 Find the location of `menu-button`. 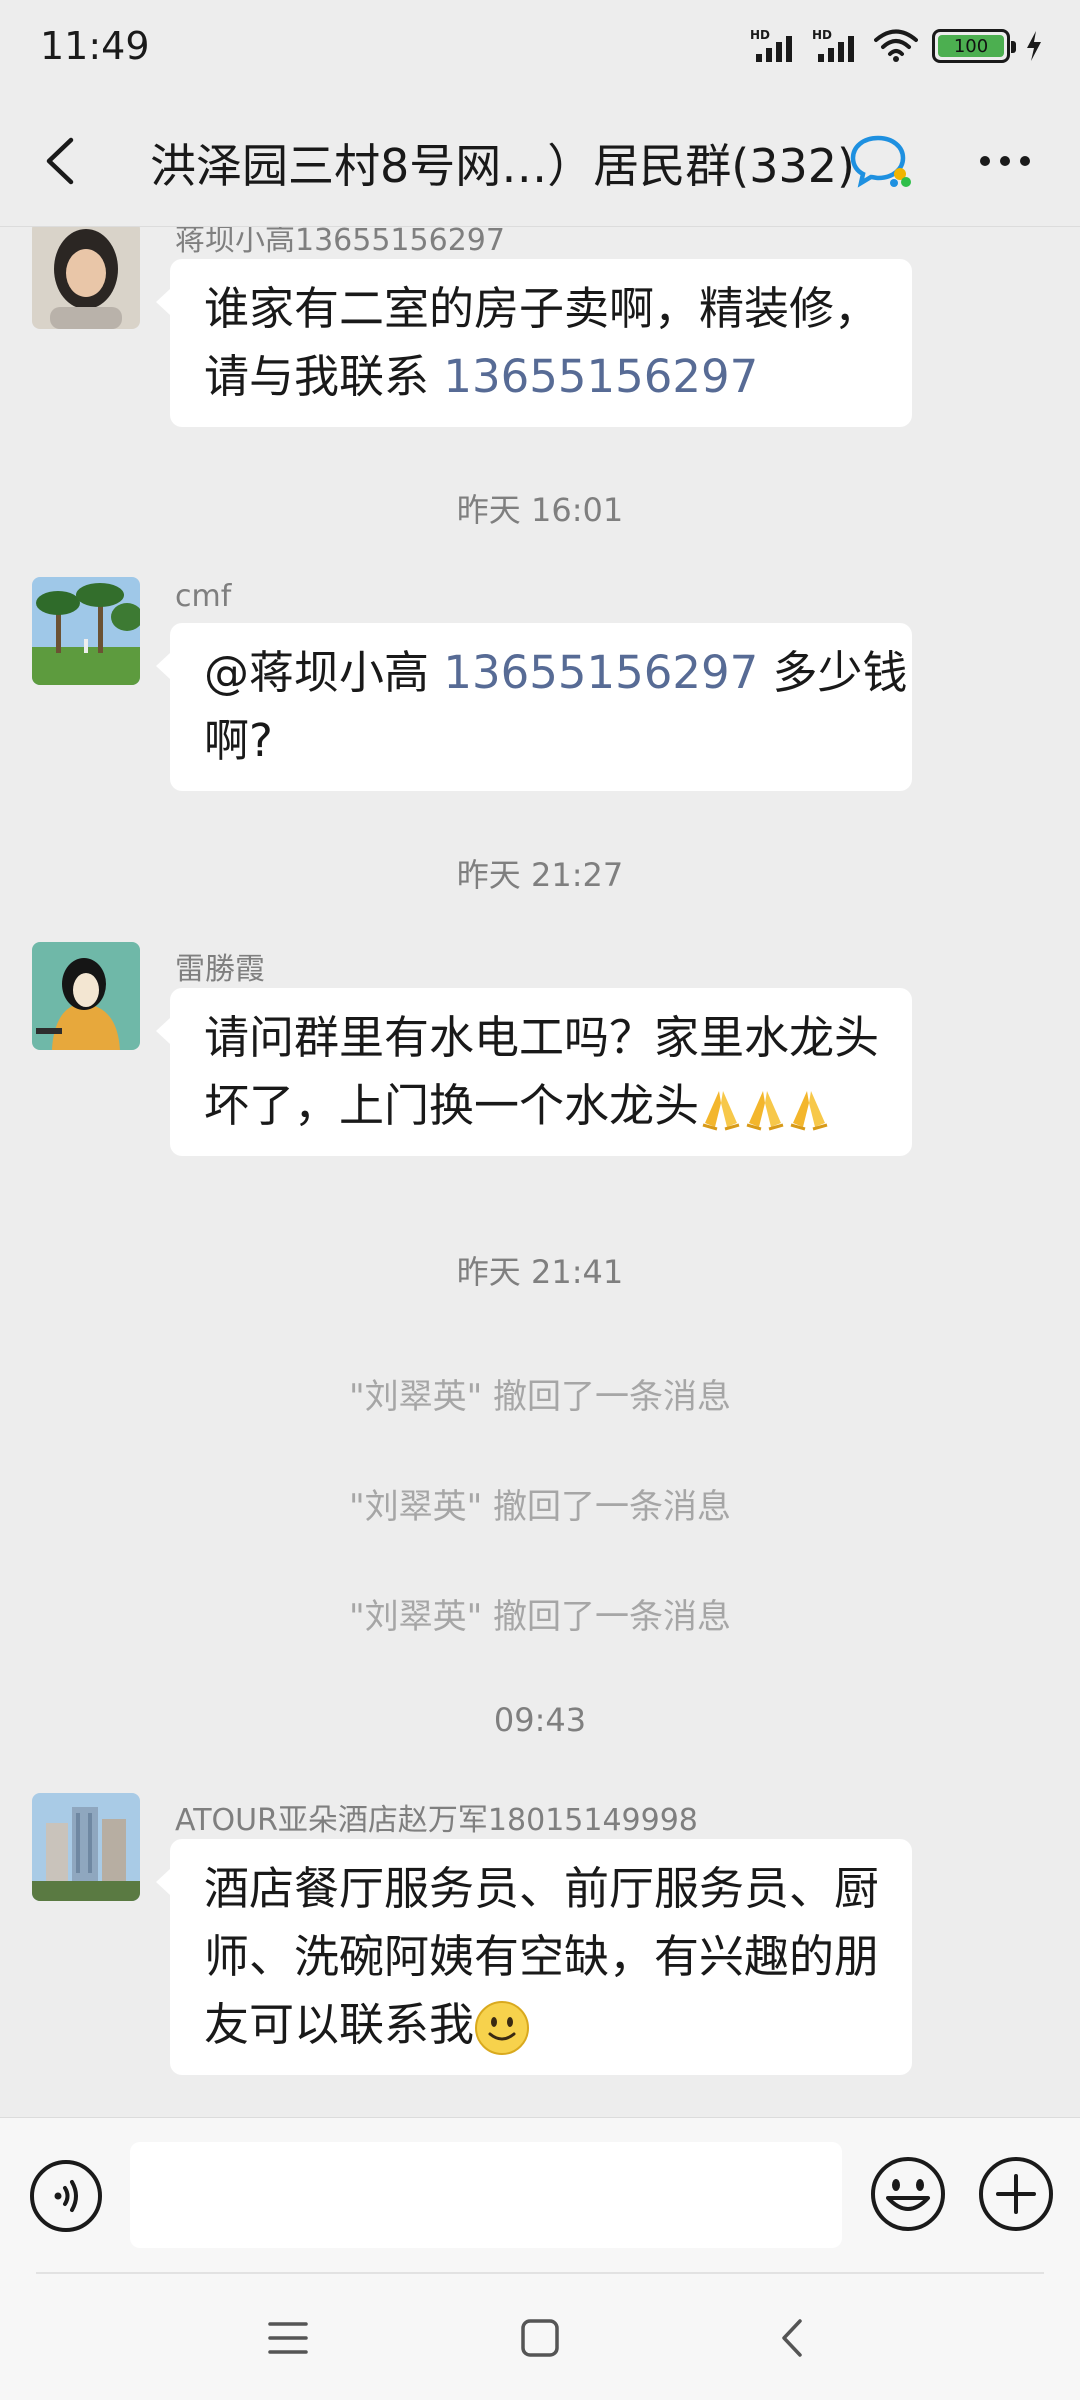

menu-button is located at coordinates (288, 2338).